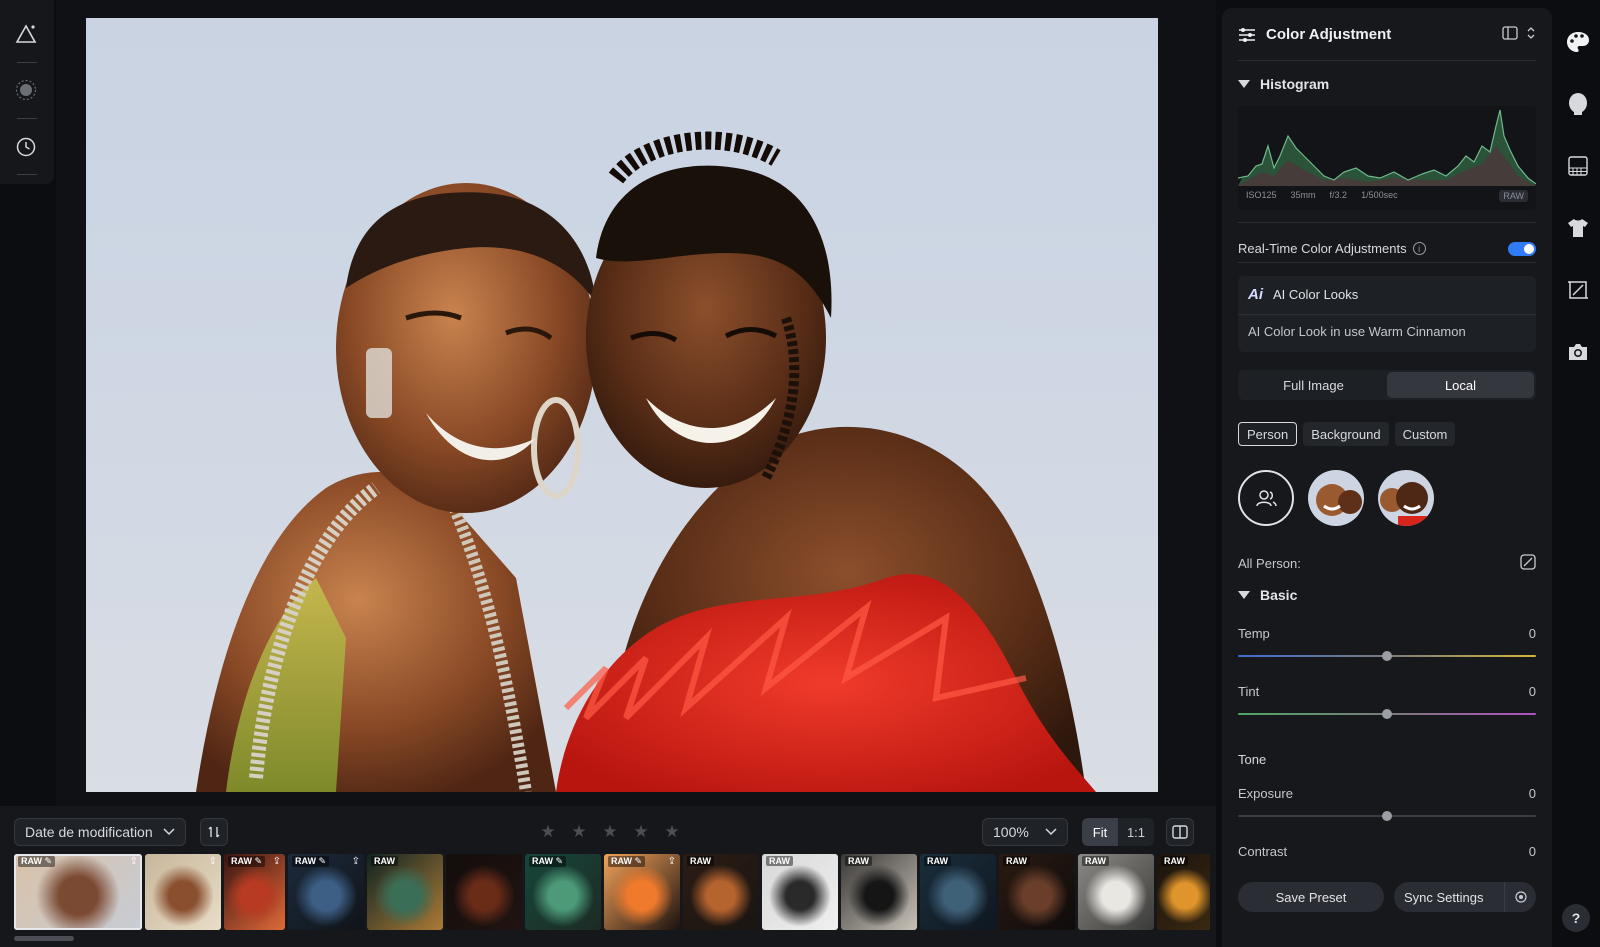  I want to click on compare-view-button, so click(1180, 832).